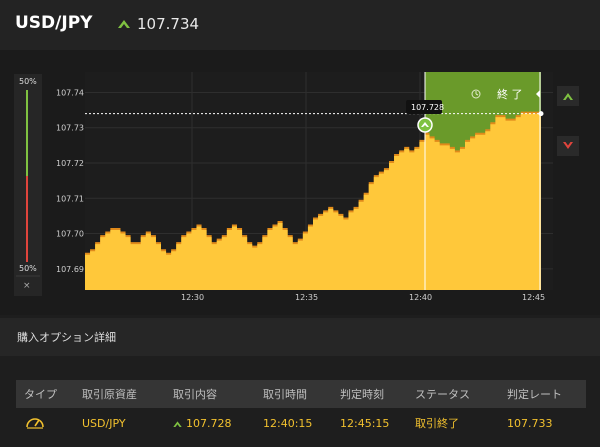 Image resolution: width=600 pixels, height=447 pixels. What do you see at coordinates (533, 297) in the screenshot?
I see `x-tick-label: 12:45` at bounding box center [533, 297].